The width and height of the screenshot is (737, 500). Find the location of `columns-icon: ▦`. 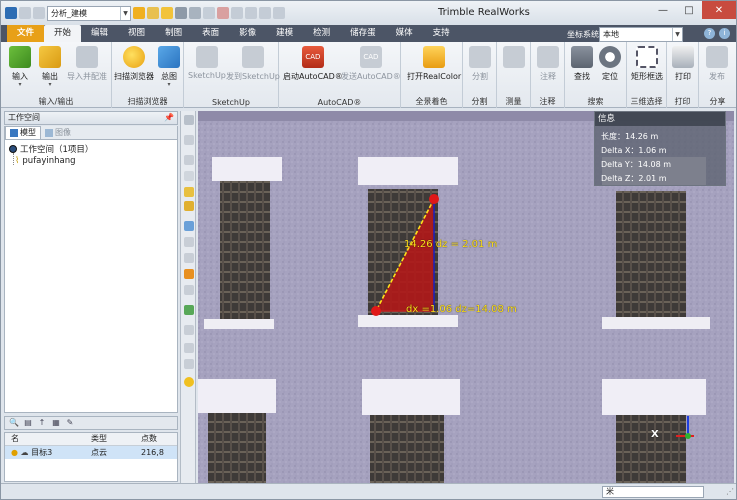

columns-icon: ▦ is located at coordinates (56, 423).